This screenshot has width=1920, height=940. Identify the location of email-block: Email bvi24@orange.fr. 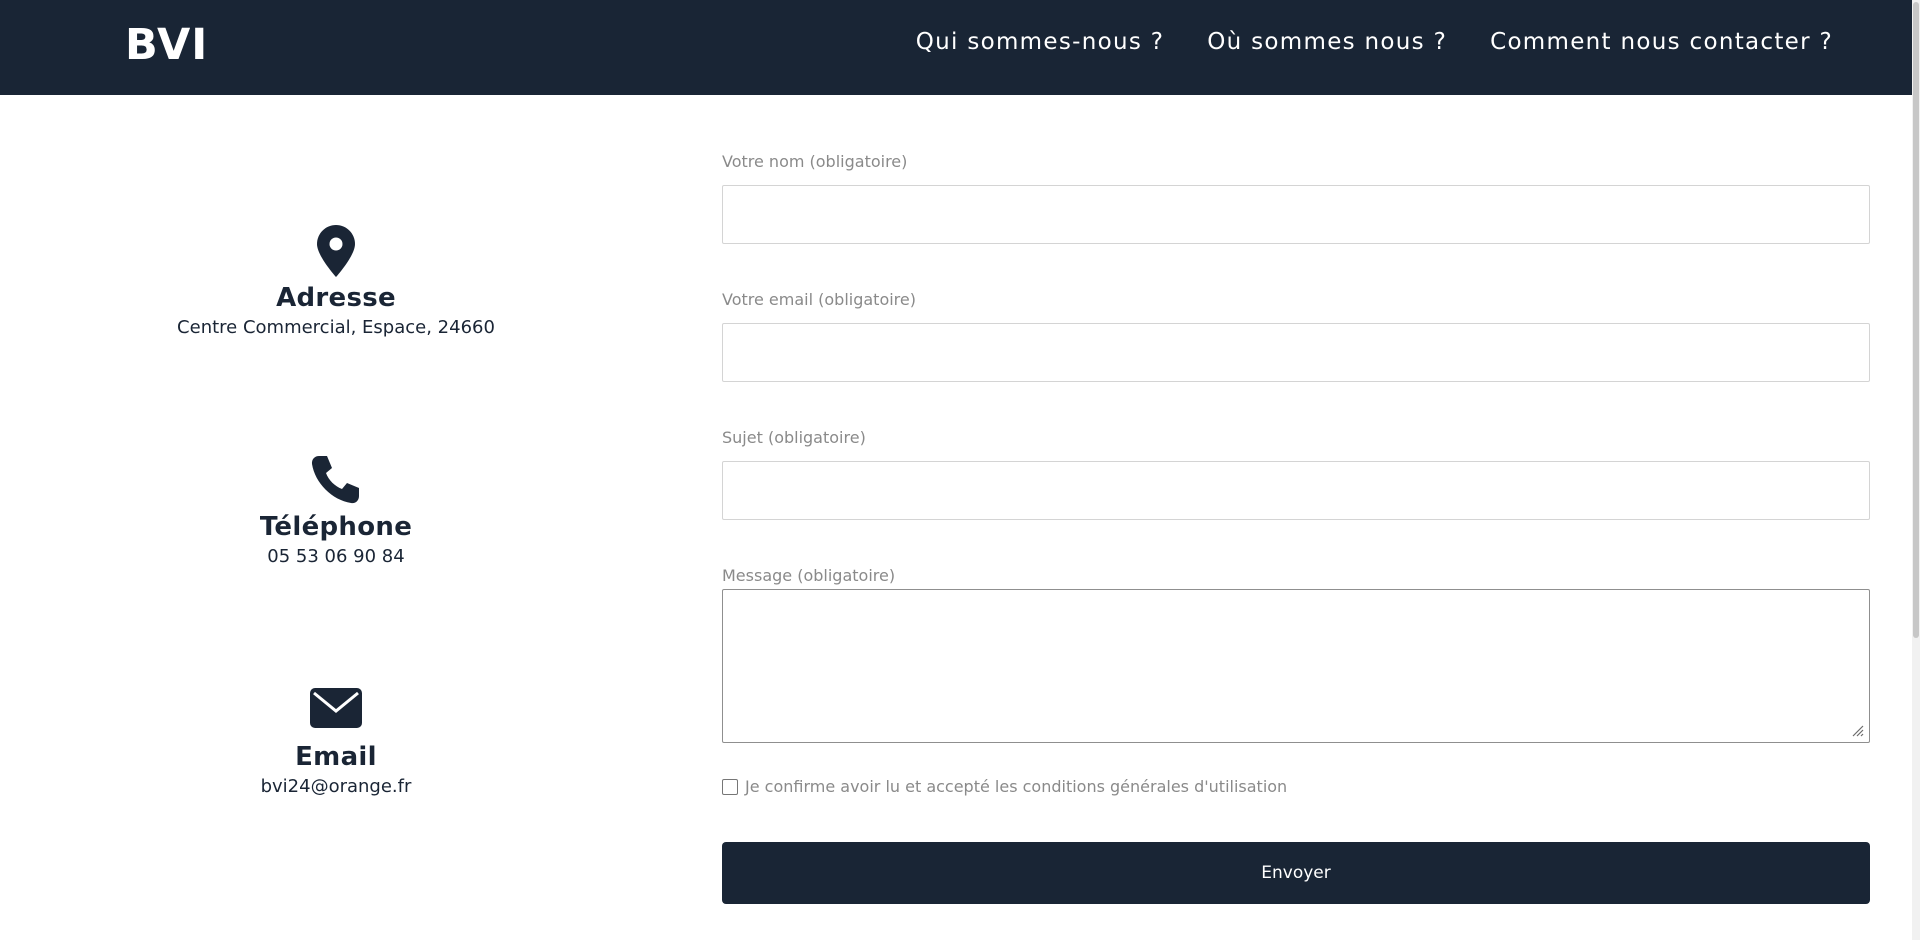
(336, 742).